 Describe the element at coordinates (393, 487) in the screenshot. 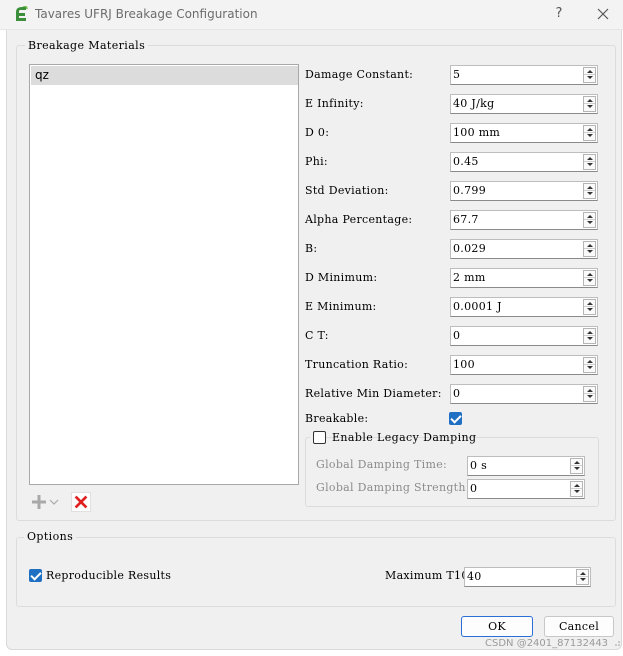

I see `global-damping-strength-label: Global Damping Strength:` at that location.